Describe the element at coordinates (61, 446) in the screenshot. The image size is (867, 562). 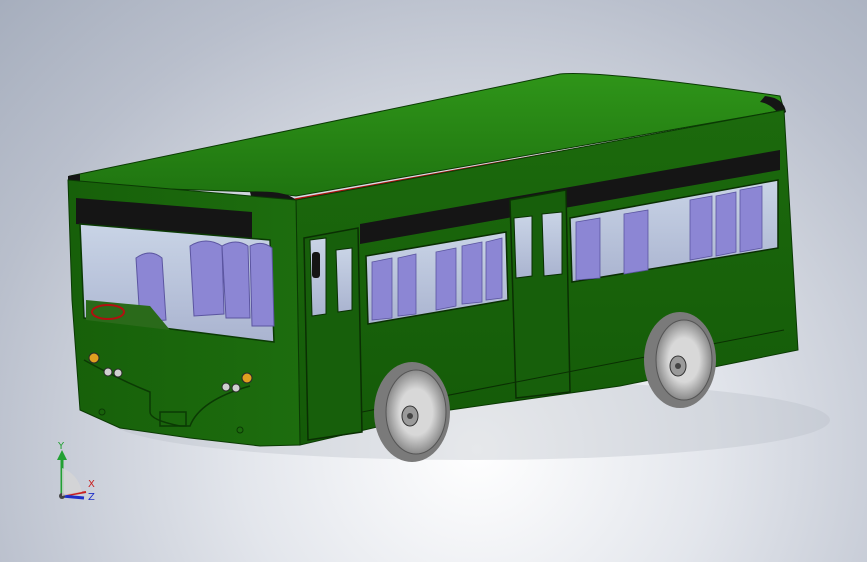
I see `triad-y-label: Y` at that location.